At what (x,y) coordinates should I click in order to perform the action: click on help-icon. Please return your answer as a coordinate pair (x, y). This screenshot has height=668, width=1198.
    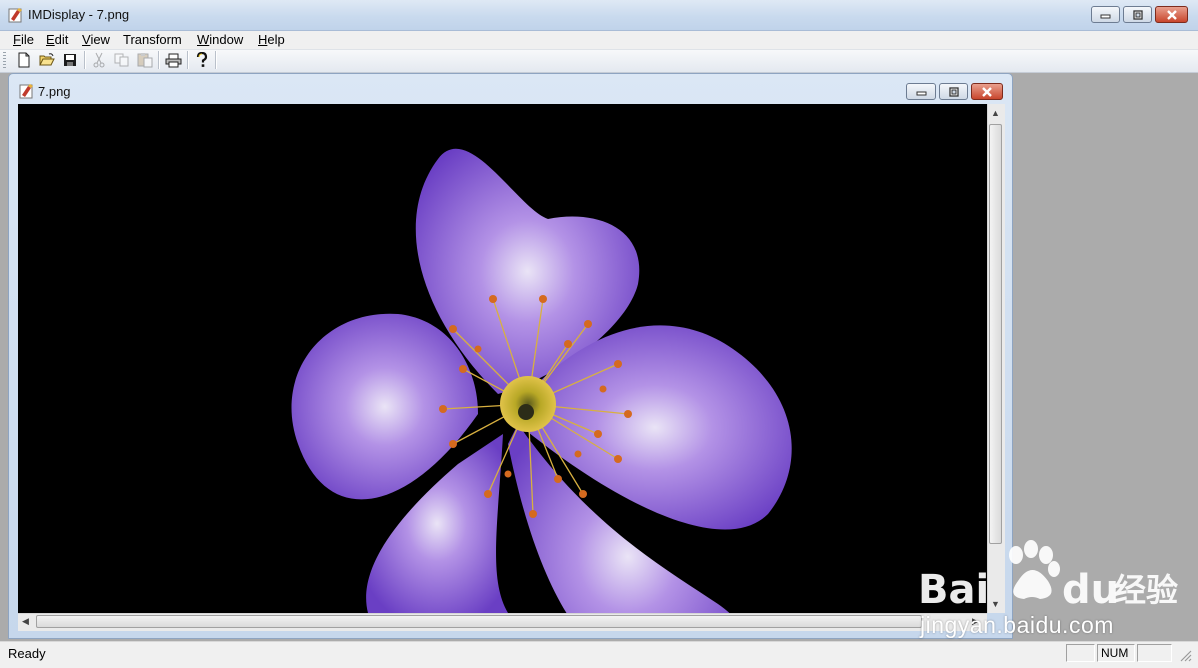
    Looking at the image, I should click on (202, 59).